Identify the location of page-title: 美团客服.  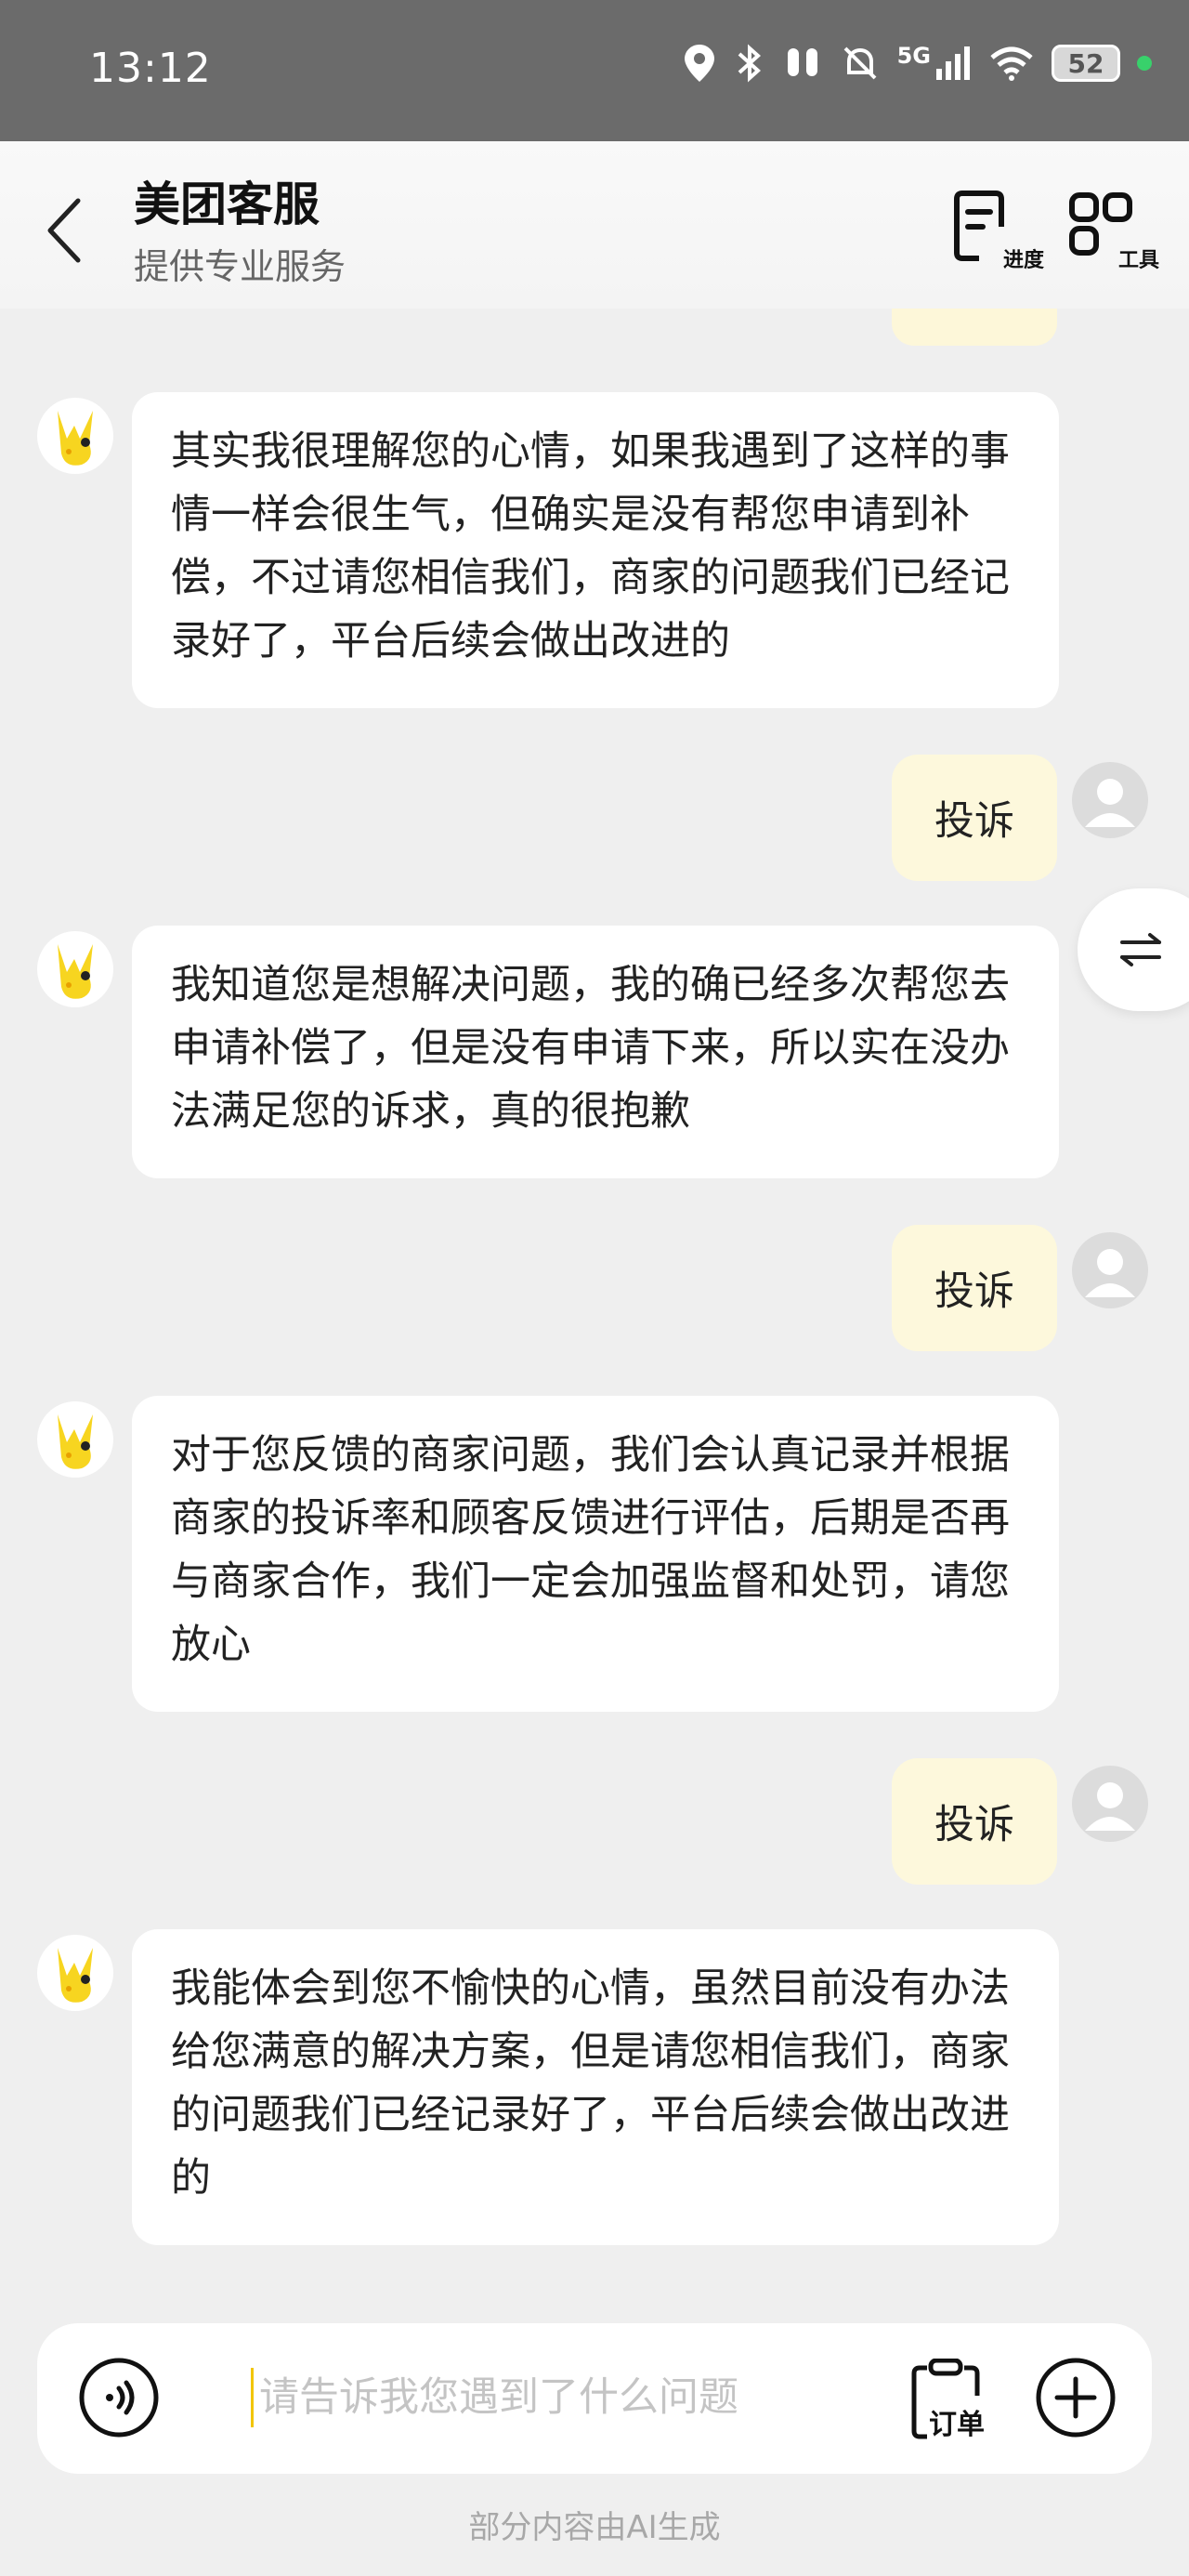
(227, 204).